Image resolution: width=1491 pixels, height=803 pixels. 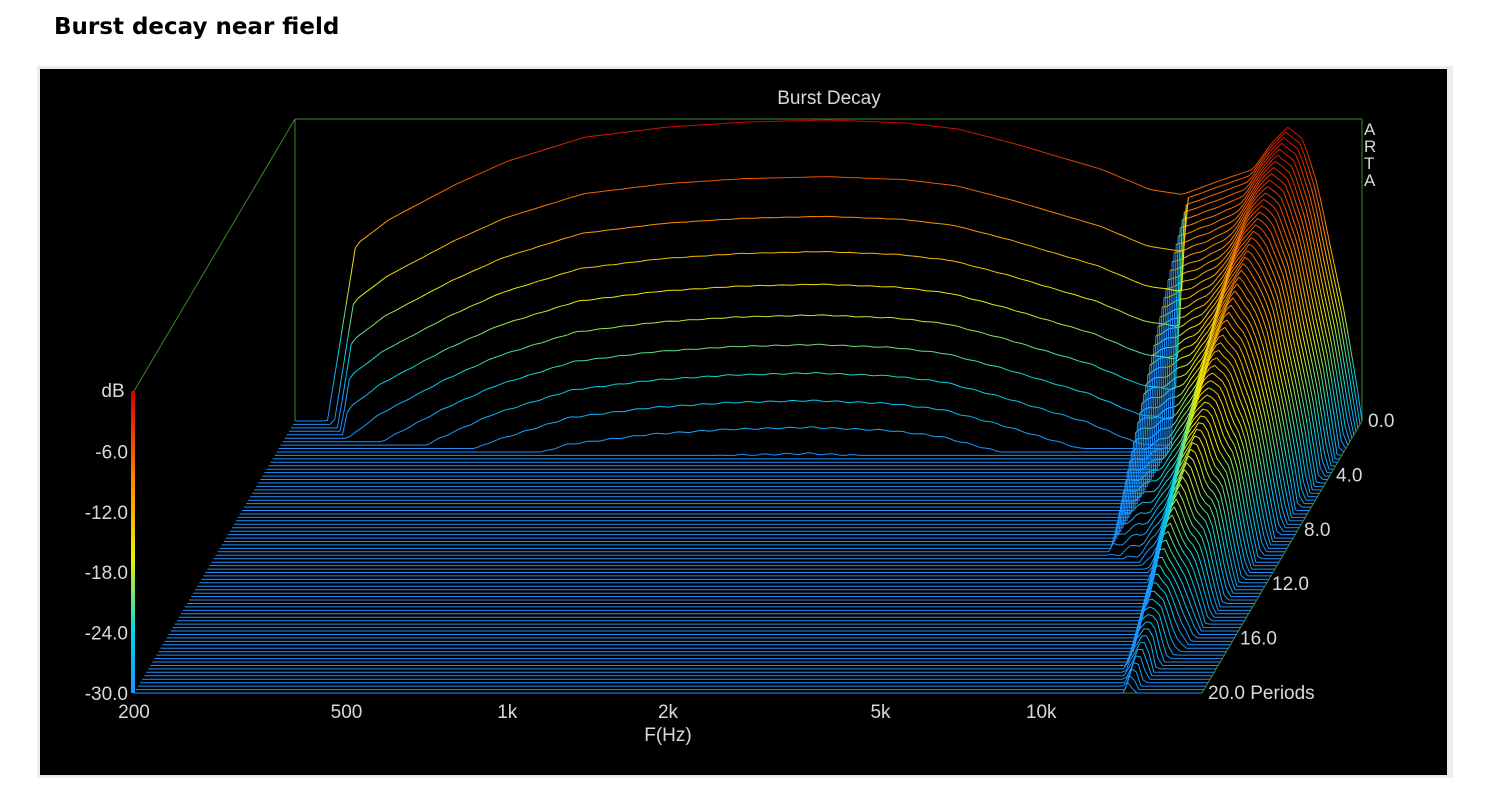 I want to click on y-tick-label: -24.0, so click(x=106, y=634).